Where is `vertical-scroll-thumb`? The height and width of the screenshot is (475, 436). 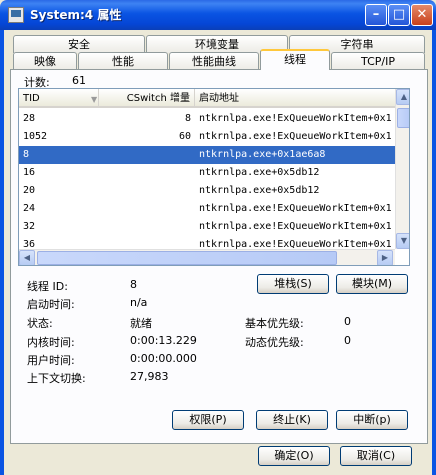 vertical-scroll-thumb is located at coordinates (403, 118).